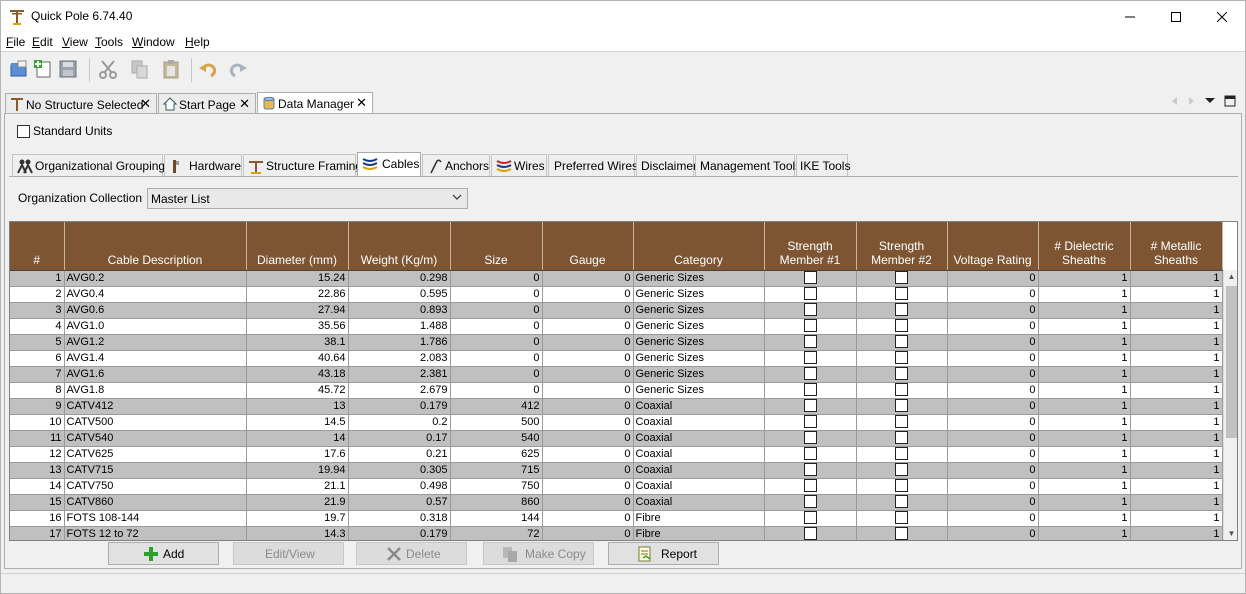 The image size is (1246, 594). What do you see at coordinates (155, 310) in the screenshot?
I see `cell-cable-description: AVG0.6` at bounding box center [155, 310].